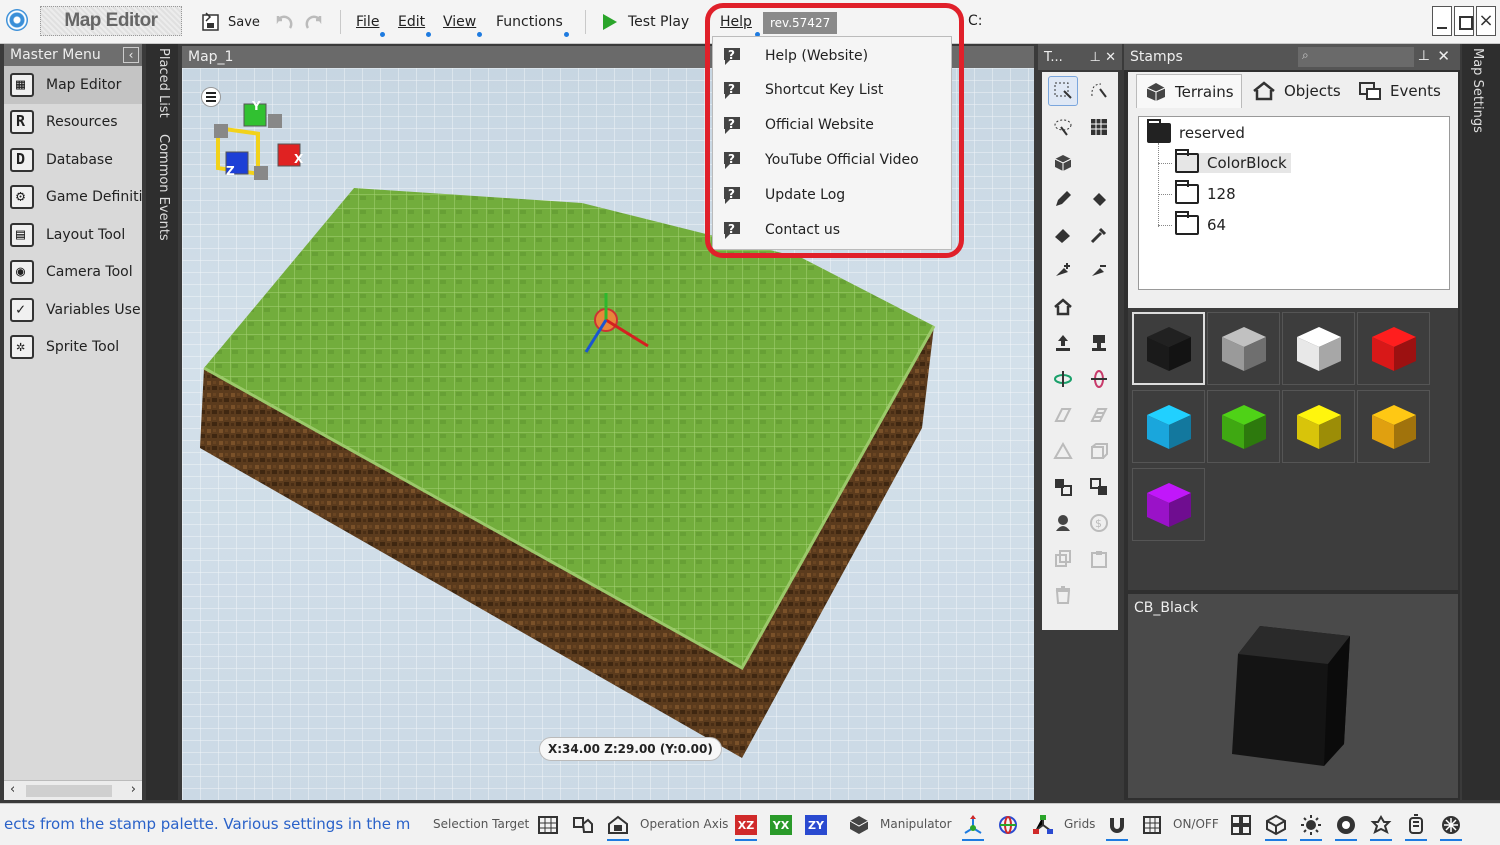 The image size is (1500, 845). Describe the element at coordinates (1063, 451) in the screenshot. I see `triangle-tool` at that location.